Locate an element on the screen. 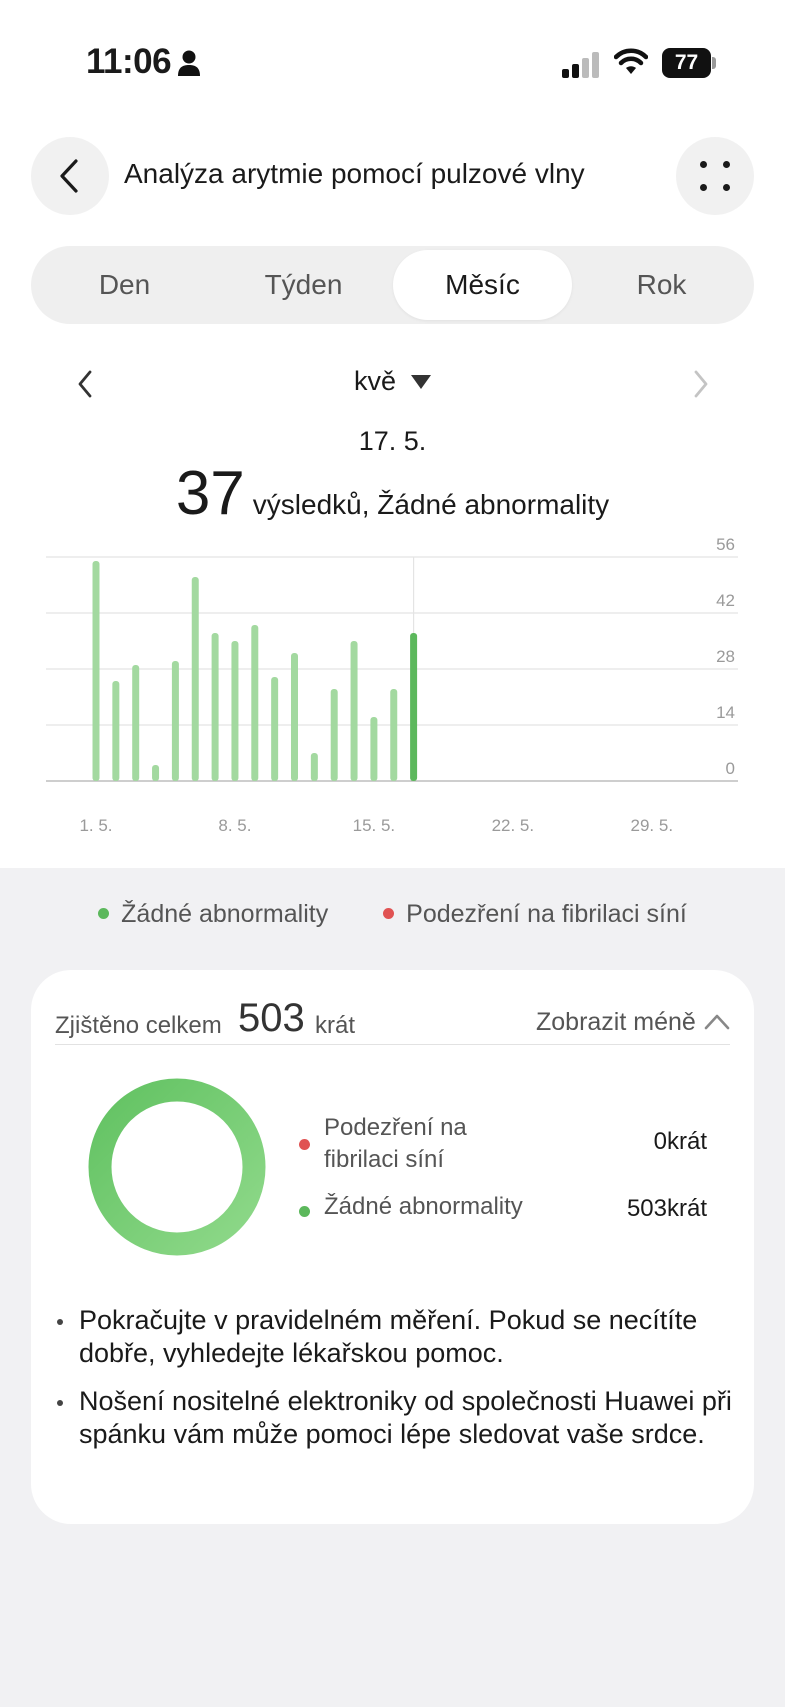 The image size is (785, 1707). show-less-button: Zobrazit méně is located at coordinates (616, 1022).